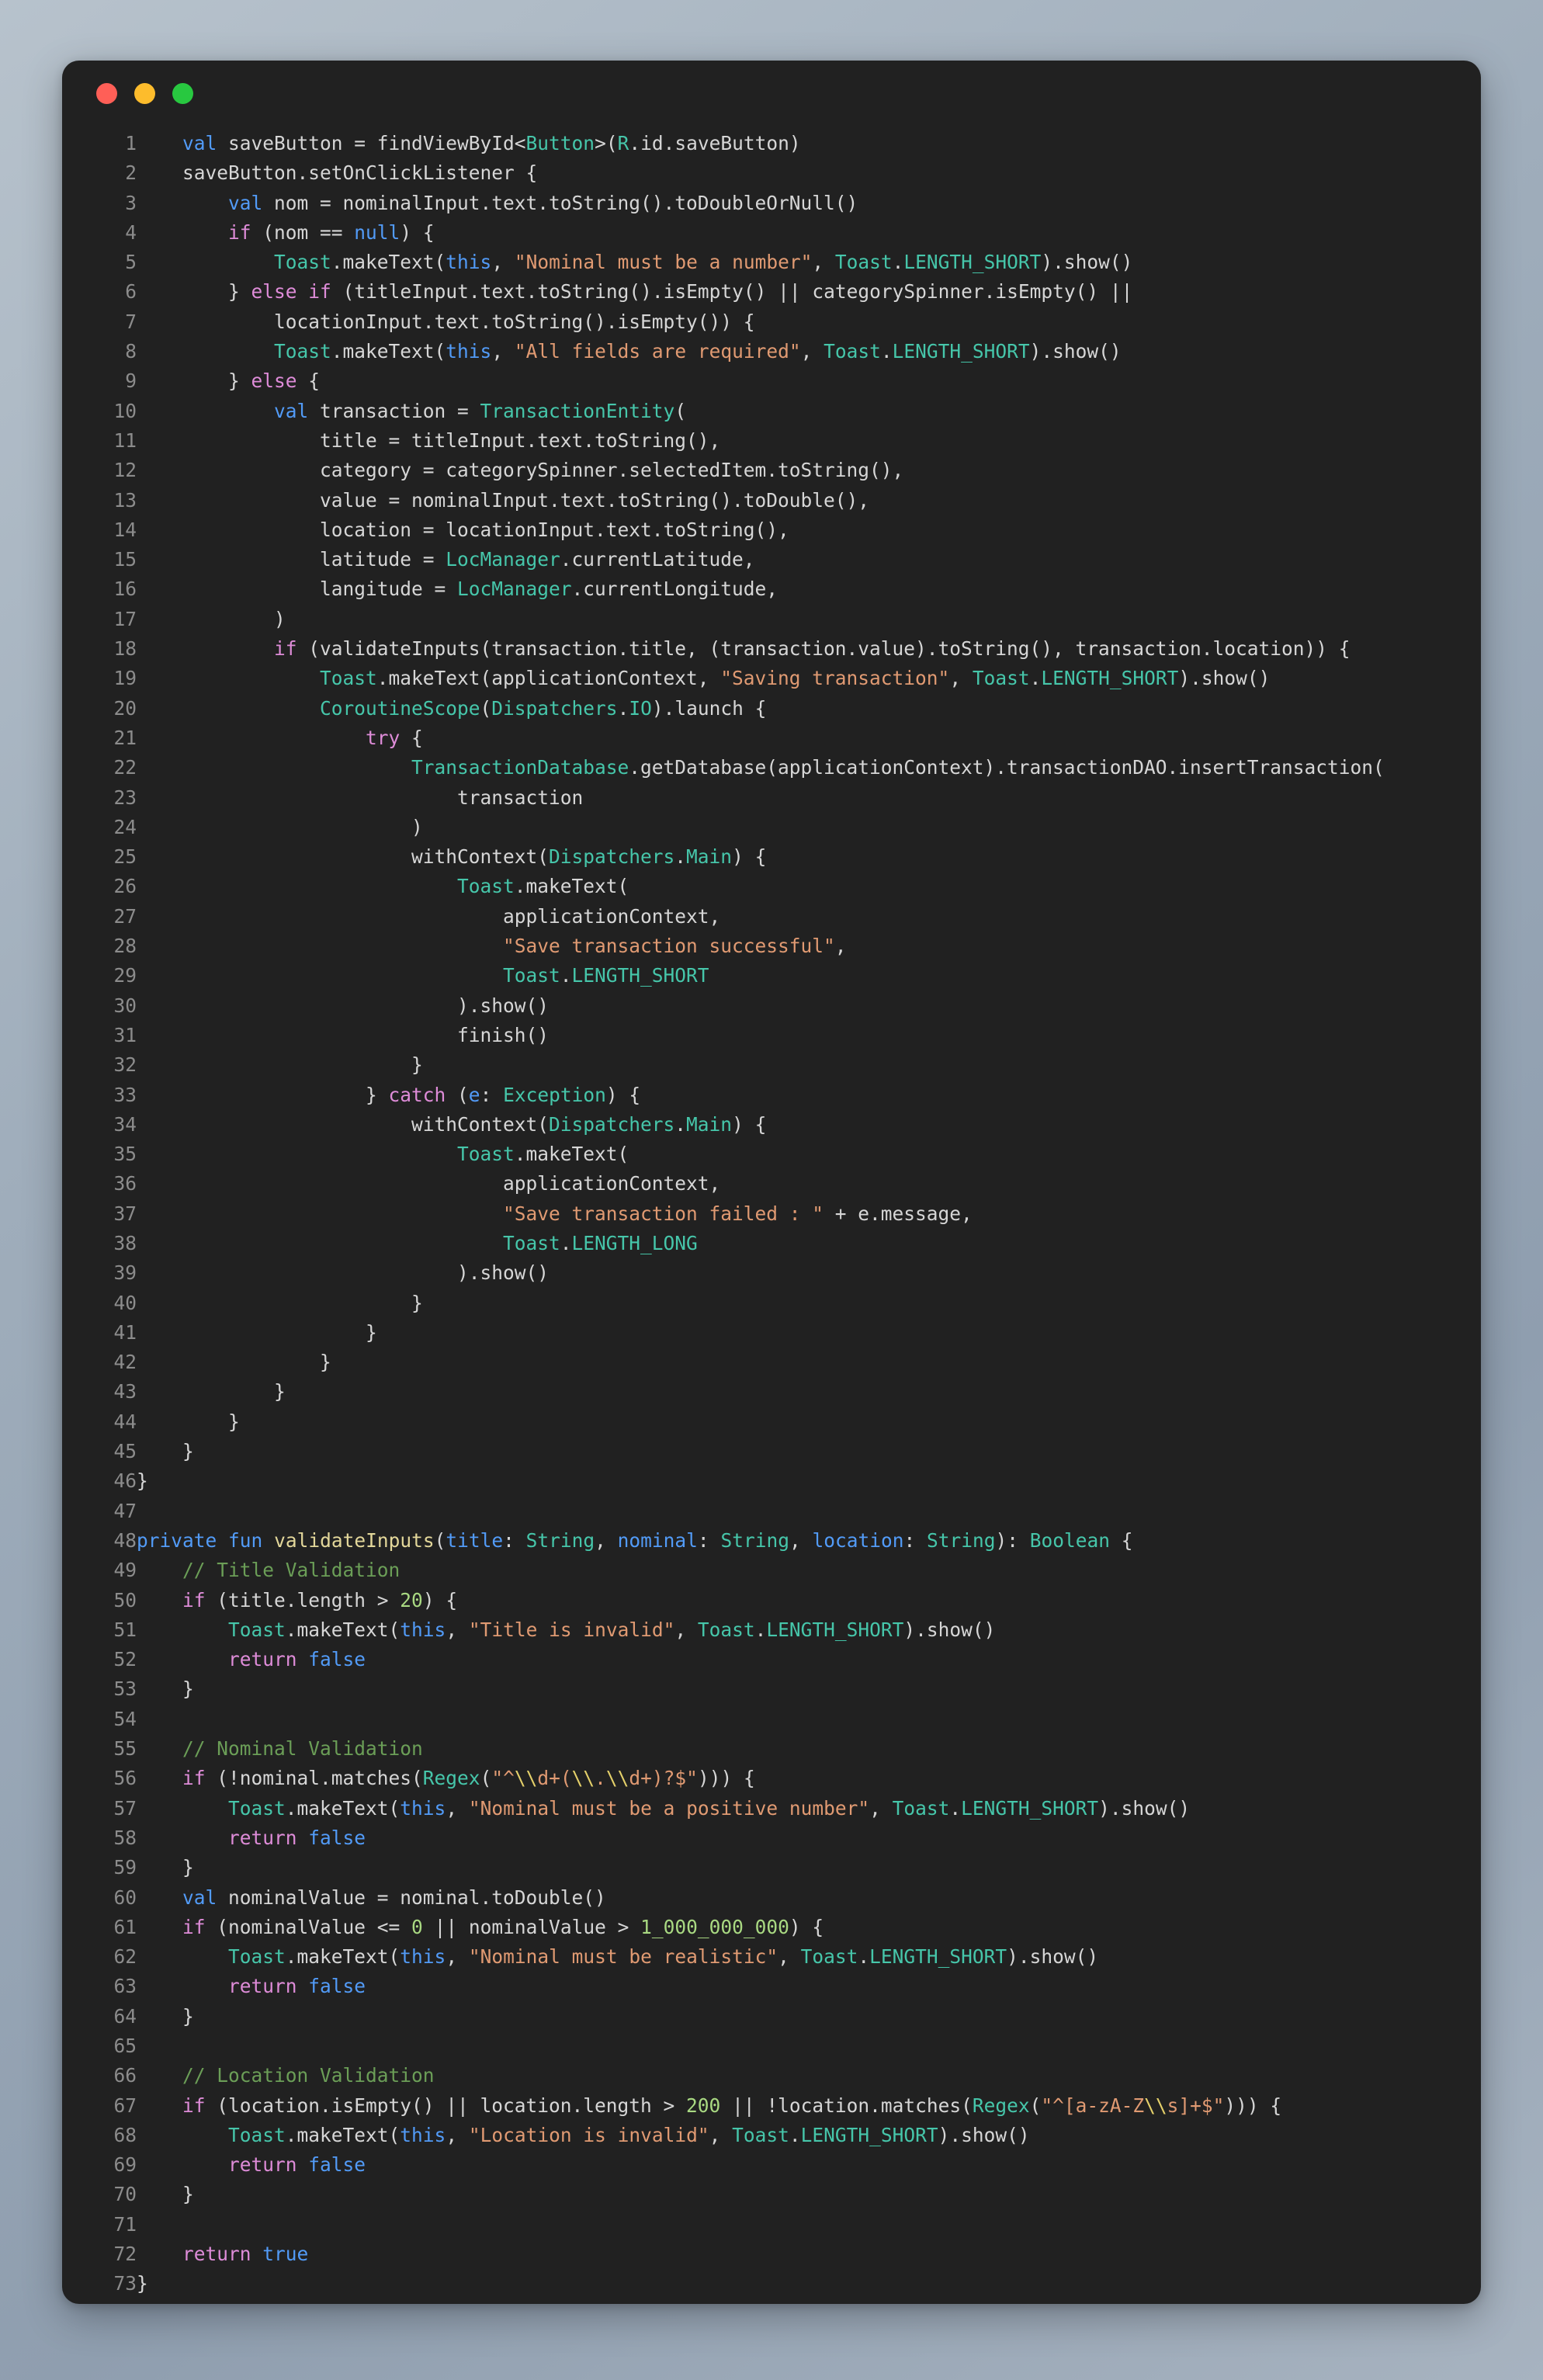 The height and width of the screenshot is (2380, 1543). I want to click on line-source: try {, so click(809, 738).